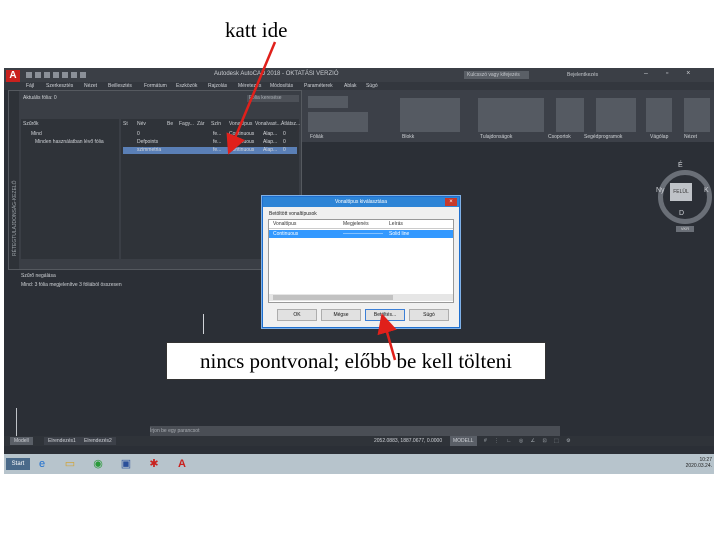  Describe the element at coordinates (690, 137) in the screenshot. I see `ribbon-panel-view: Nézet` at that location.